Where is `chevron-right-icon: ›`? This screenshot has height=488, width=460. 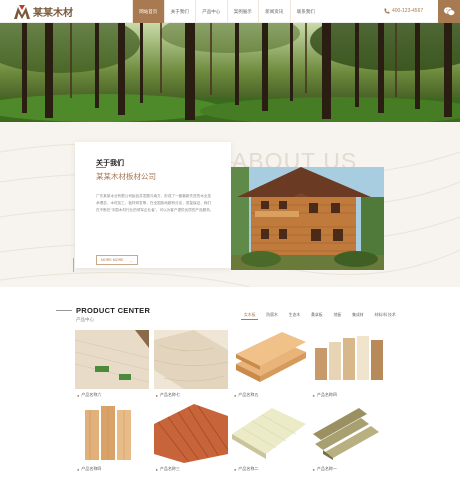
chevron-right-icon: › is located at coordinates (383, 315).